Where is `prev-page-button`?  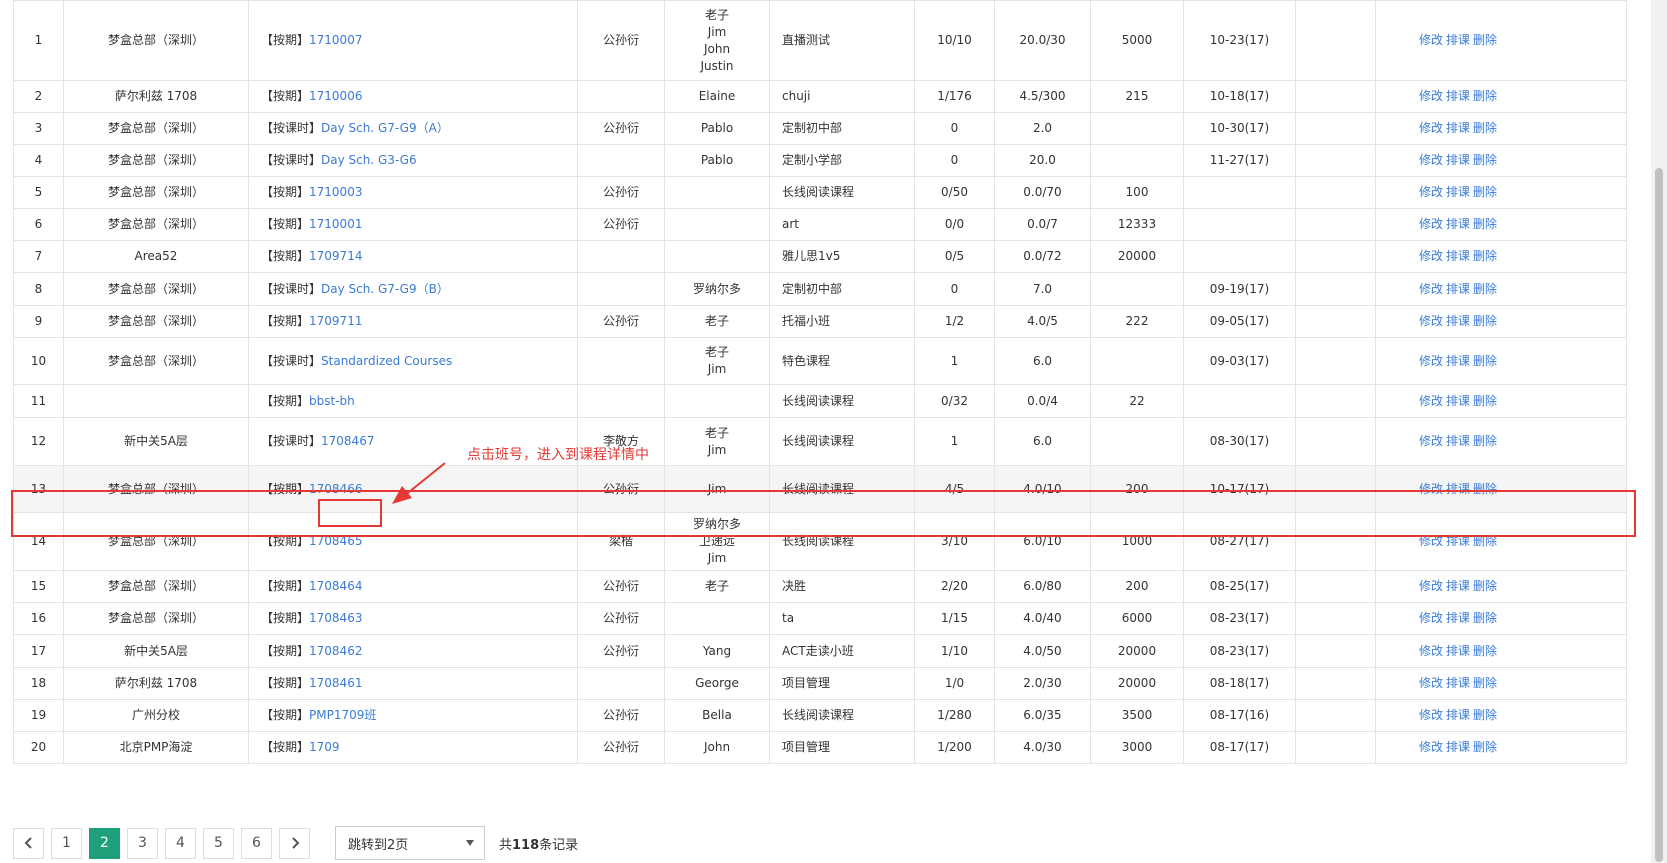 prev-page-button is located at coordinates (28, 843).